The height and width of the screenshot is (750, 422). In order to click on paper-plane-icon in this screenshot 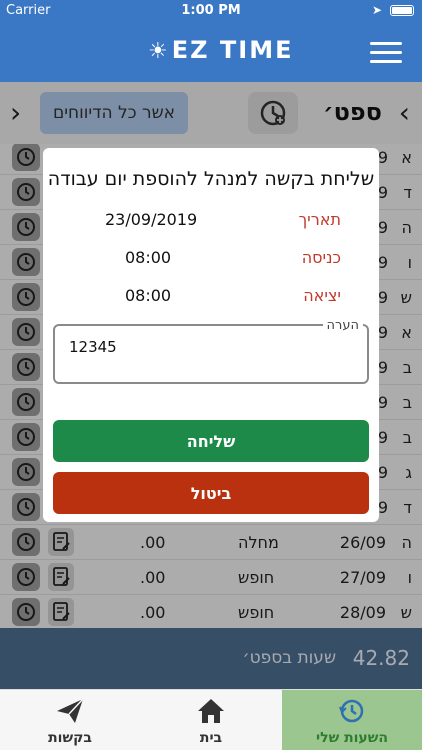, I will do `click(70, 711)`.